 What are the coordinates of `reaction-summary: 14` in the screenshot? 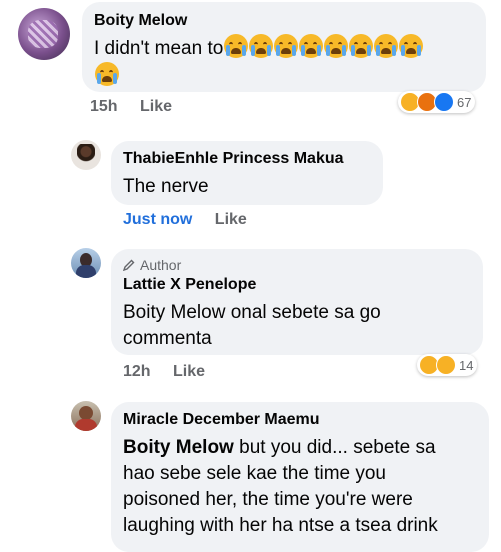 It's located at (447, 365).